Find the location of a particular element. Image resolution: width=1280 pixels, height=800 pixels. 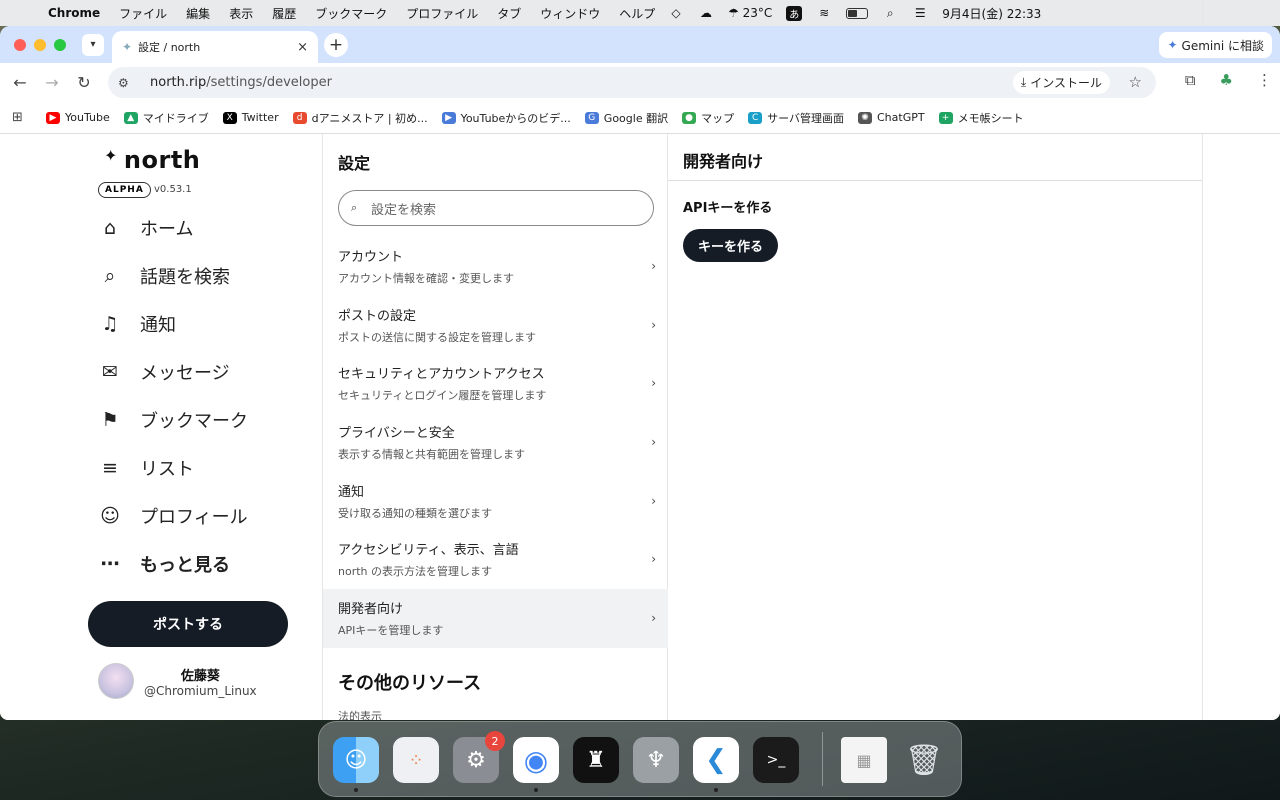

spotlight-search-icon: ⌕ is located at coordinates (890, 13).